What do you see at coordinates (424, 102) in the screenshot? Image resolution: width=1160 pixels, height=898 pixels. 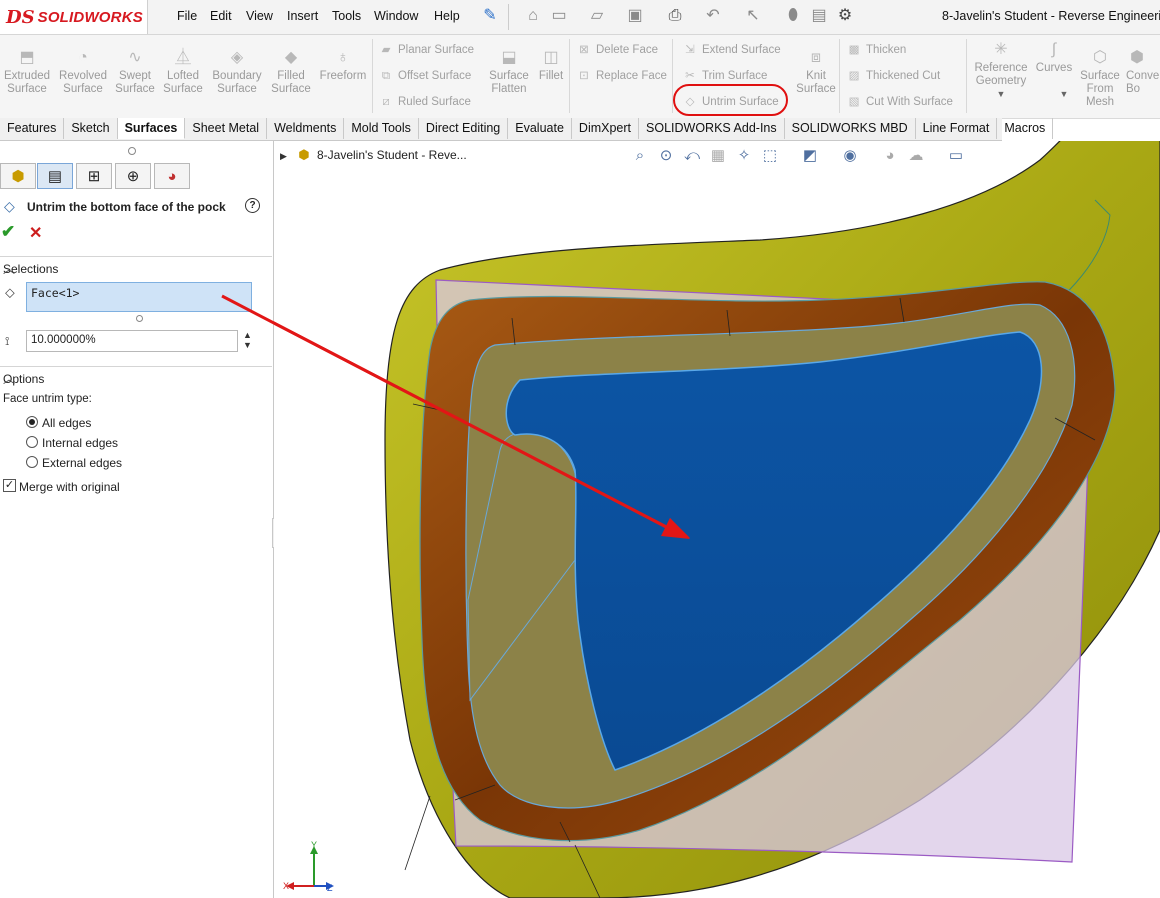 I see `ruled-surface-button: ⧄ Ruled Surface` at bounding box center [424, 102].